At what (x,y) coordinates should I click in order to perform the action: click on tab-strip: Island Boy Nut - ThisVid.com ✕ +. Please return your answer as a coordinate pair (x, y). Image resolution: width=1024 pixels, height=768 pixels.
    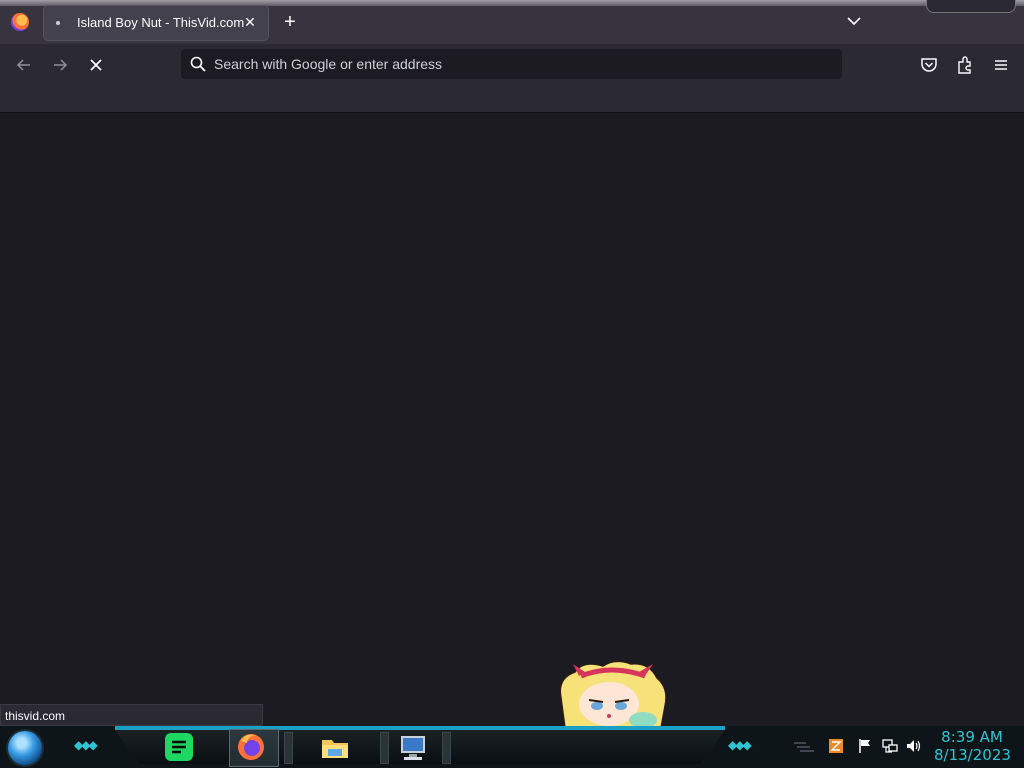
    Looking at the image, I should click on (512, 22).